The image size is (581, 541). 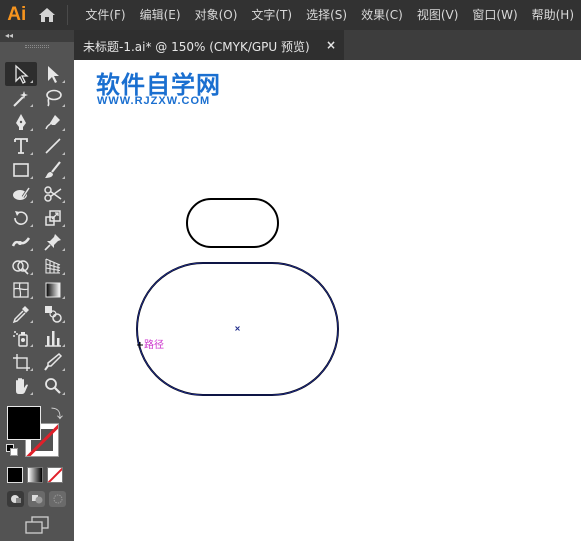 I want to click on scale-tool, so click(x=53, y=218).